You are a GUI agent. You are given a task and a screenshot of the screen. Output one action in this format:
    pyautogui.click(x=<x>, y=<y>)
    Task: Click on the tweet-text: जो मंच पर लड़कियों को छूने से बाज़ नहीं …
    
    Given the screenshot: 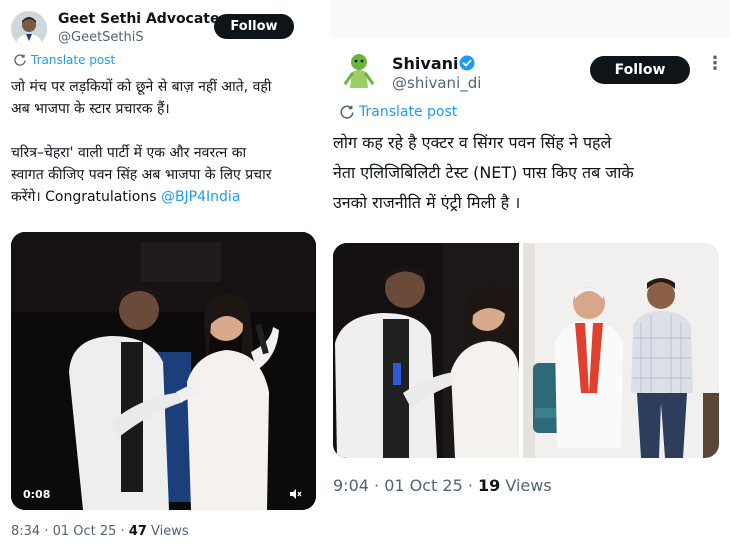 What is the action you would take?
    pyautogui.click(x=166, y=142)
    